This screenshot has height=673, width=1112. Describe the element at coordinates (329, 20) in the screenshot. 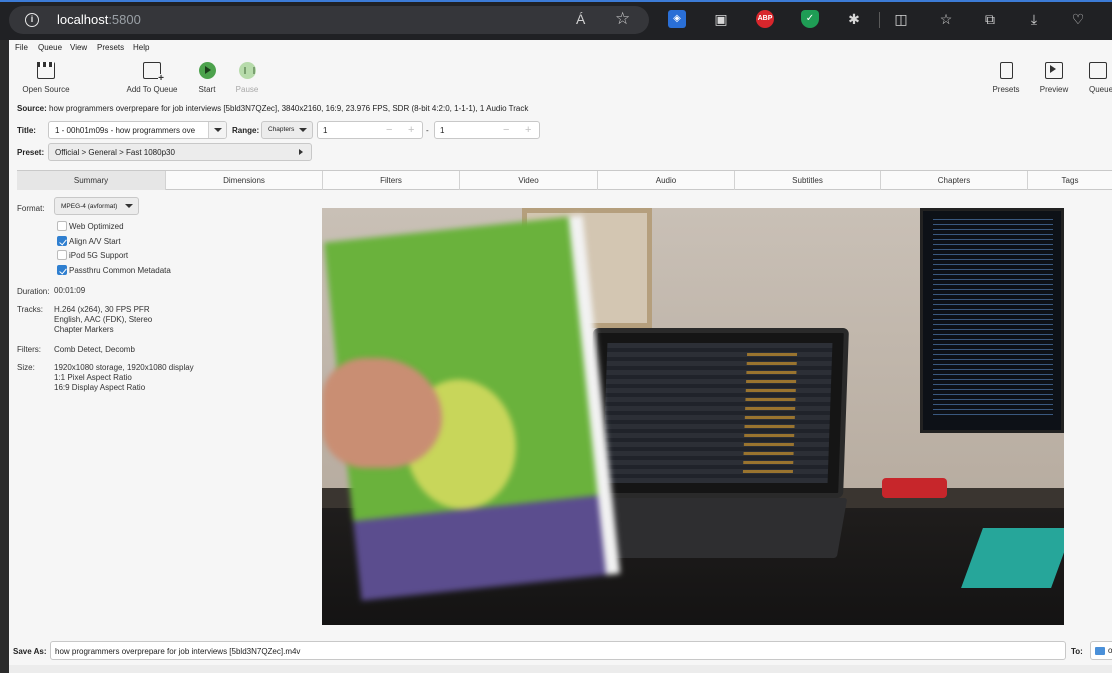

I see `address-bar: i localhost:5800 Á ☆` at that location.